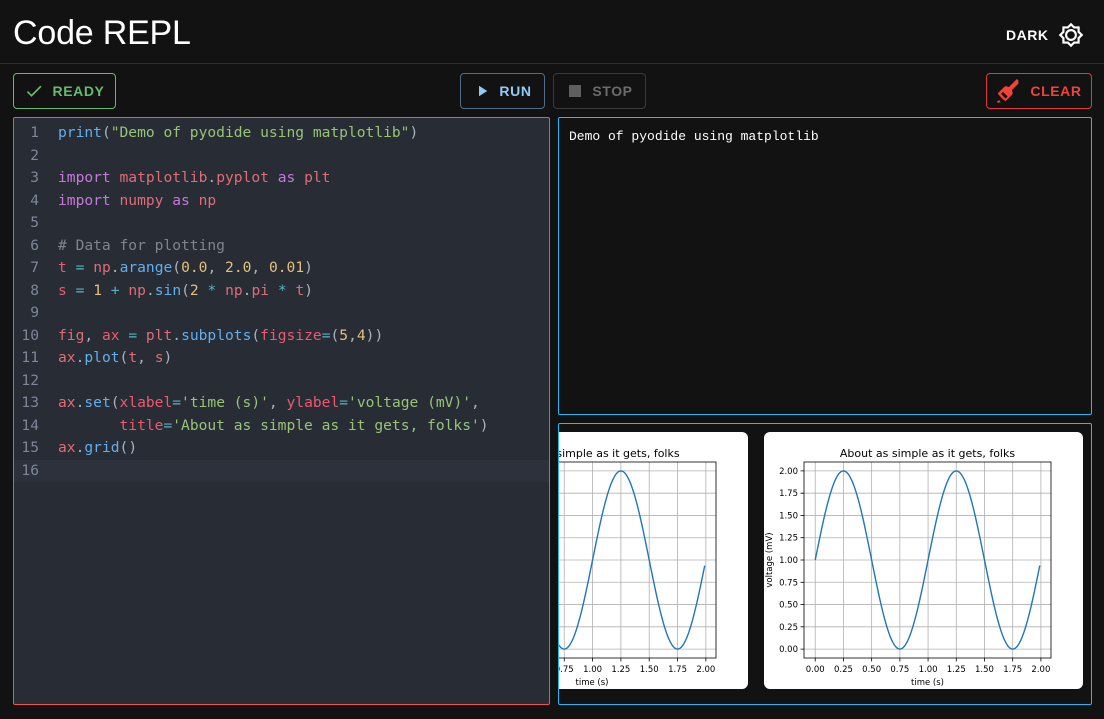 Image resolution: width=1104 pixels, height=719 pixels. I want to click on y-tick-label: 0.25, so click(788, 628).